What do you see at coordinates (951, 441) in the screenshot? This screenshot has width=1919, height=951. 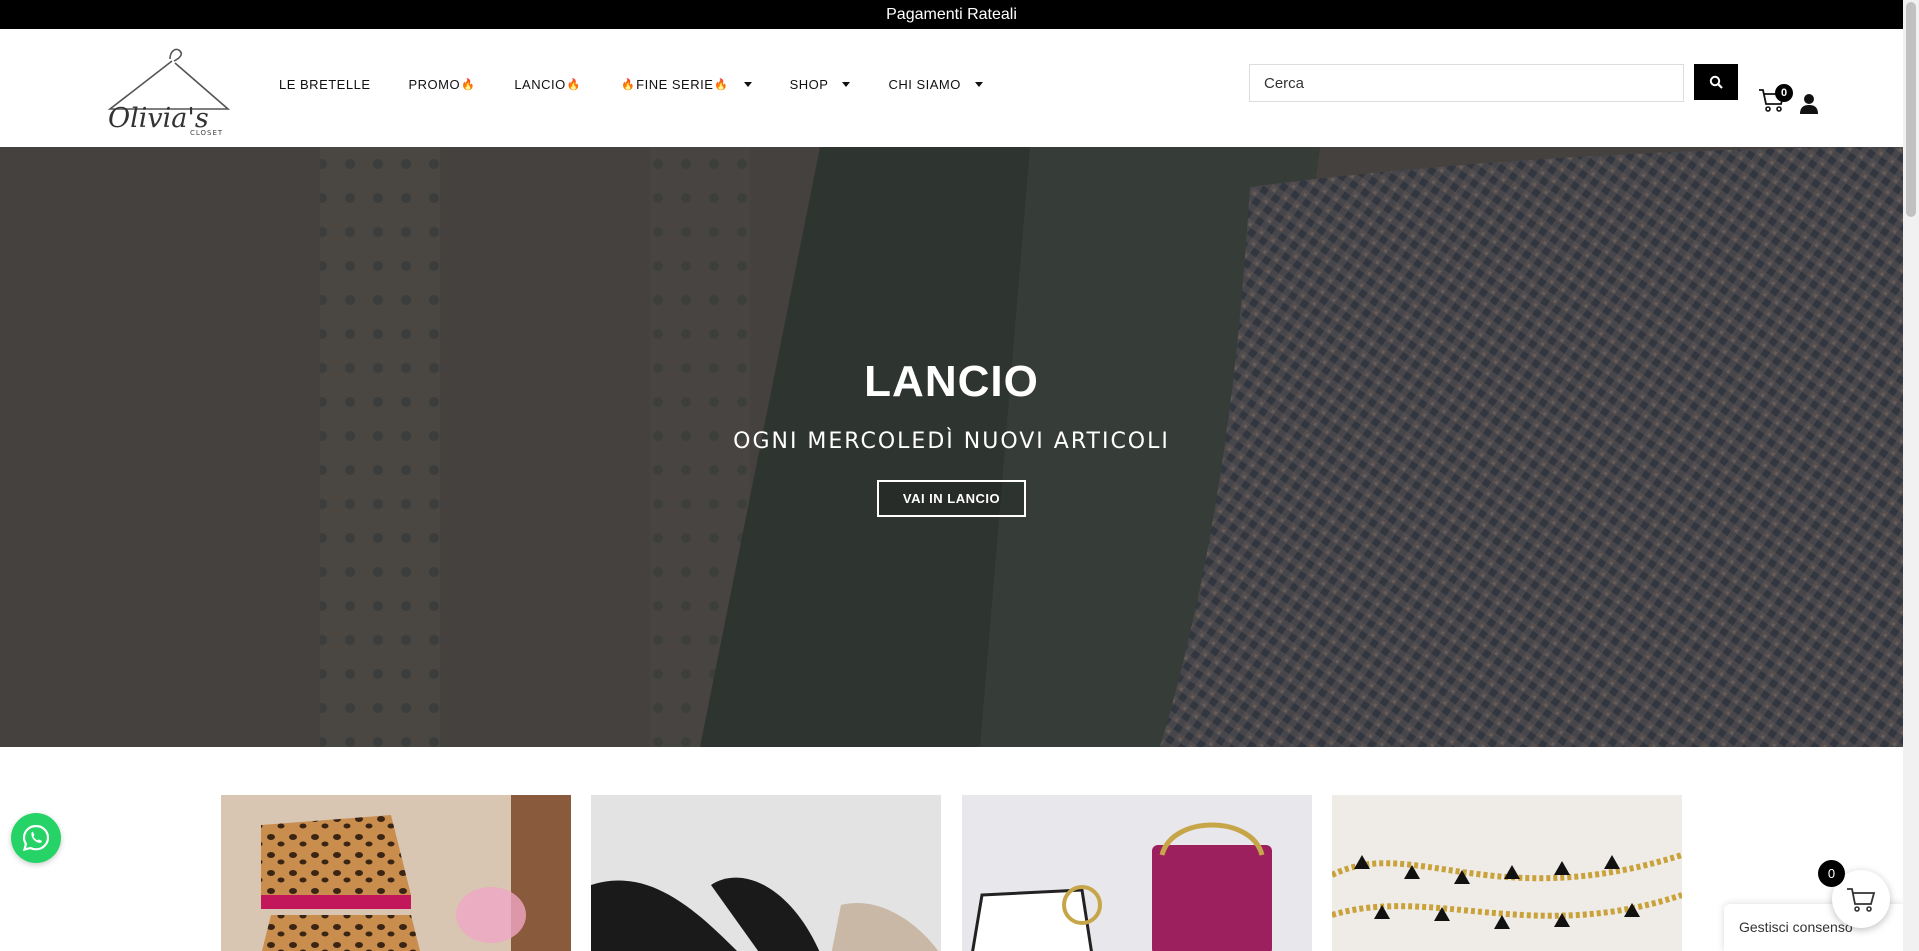 I see `hero-subtitle: OGNI MERCOLEDÌ NUOVI ARTICOLI` at bounding box center [951, 441].